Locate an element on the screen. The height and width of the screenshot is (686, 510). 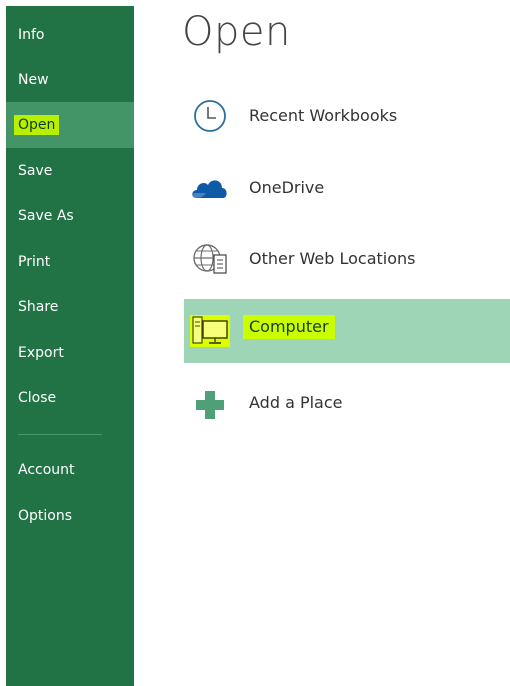
nav-item-close: Close is located at coordinates (70, 398).